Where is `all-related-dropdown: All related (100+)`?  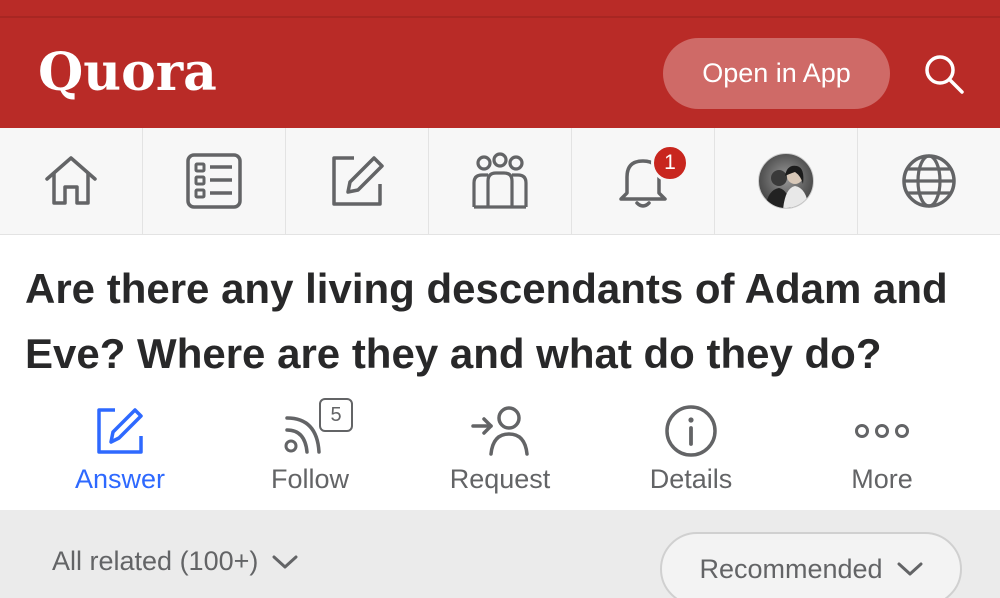 all-related-dropdown: All related (100+) is located at coordinates (175, 561).